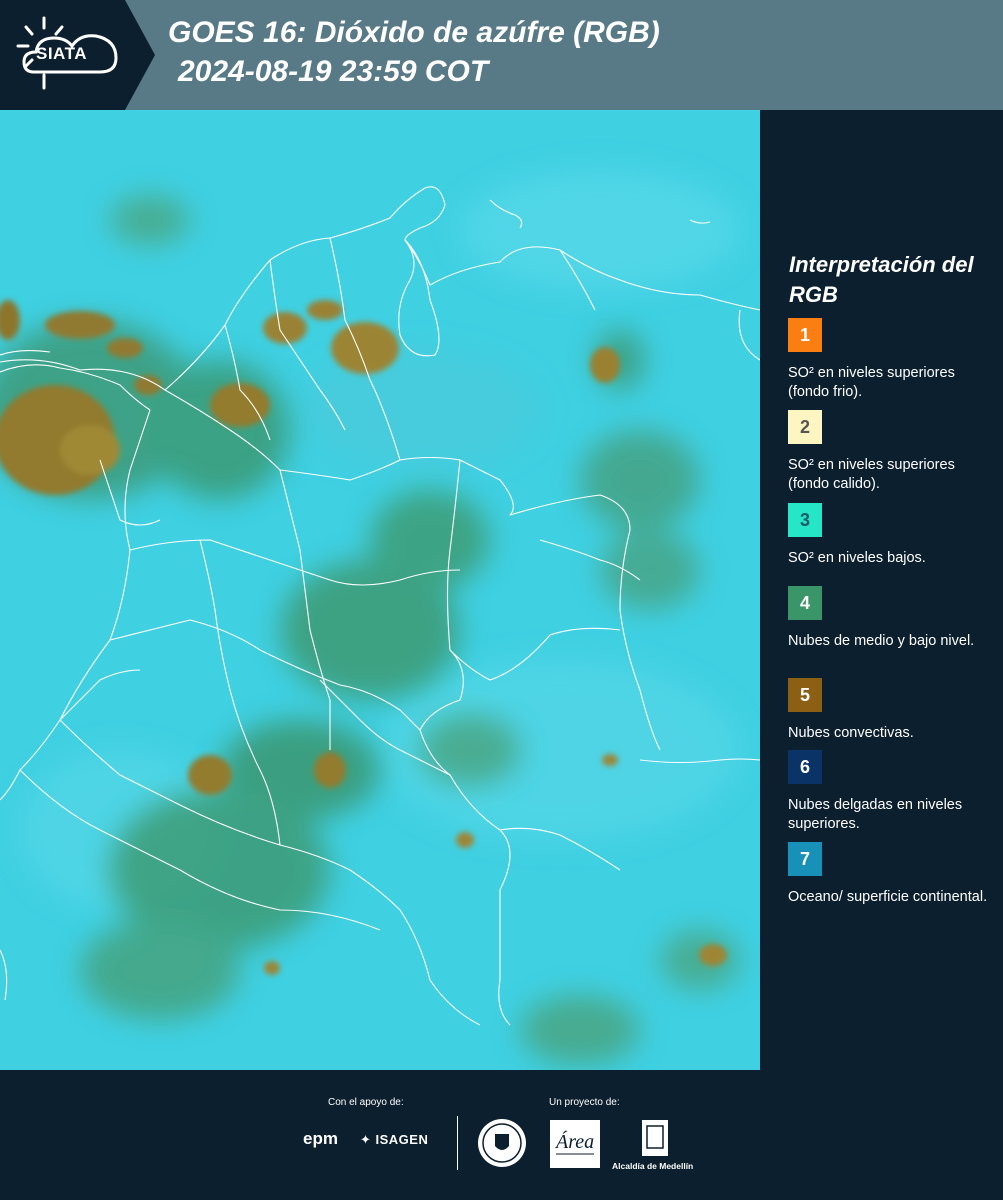  I want to click on legend-label: SO² en niveles superiores (fondo frio)., so click(871, 382).